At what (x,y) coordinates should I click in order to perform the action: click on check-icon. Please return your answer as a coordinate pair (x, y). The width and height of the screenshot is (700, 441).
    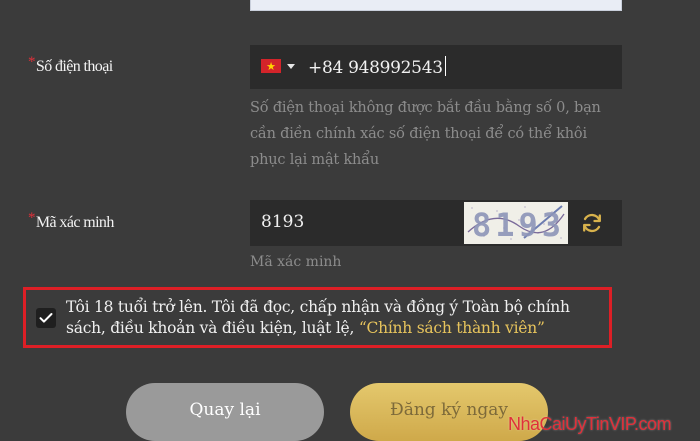
    Looking at the image, I should click on (46, 318).